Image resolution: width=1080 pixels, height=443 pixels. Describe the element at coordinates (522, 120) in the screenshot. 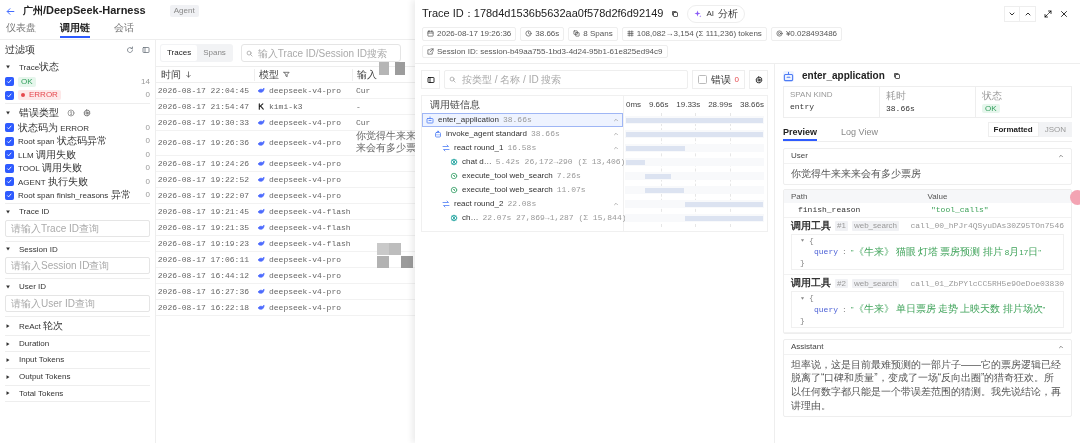

I see `span-row: enter_application 38.66s` at that location.